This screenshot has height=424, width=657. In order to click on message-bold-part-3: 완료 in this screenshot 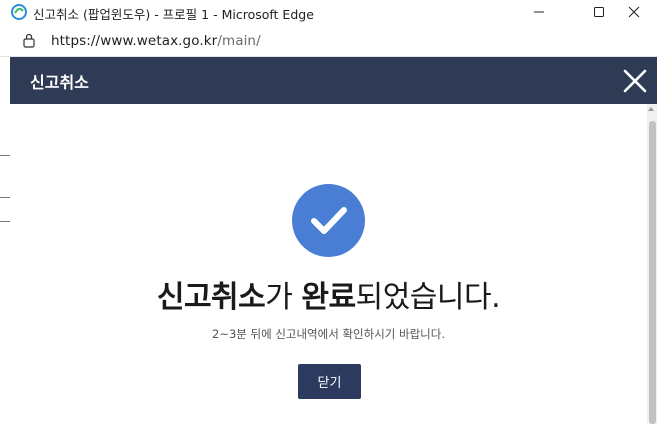, I will do `click(328, 297)`.